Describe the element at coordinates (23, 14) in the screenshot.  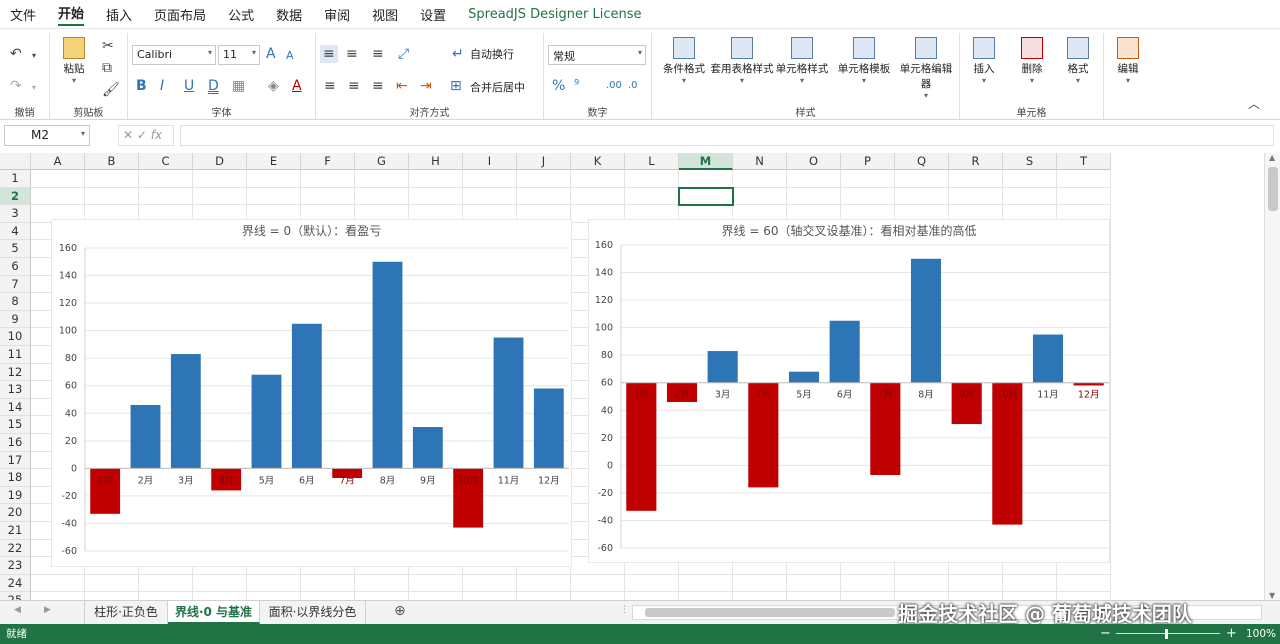
I see `menu-file: 文件` at that location.